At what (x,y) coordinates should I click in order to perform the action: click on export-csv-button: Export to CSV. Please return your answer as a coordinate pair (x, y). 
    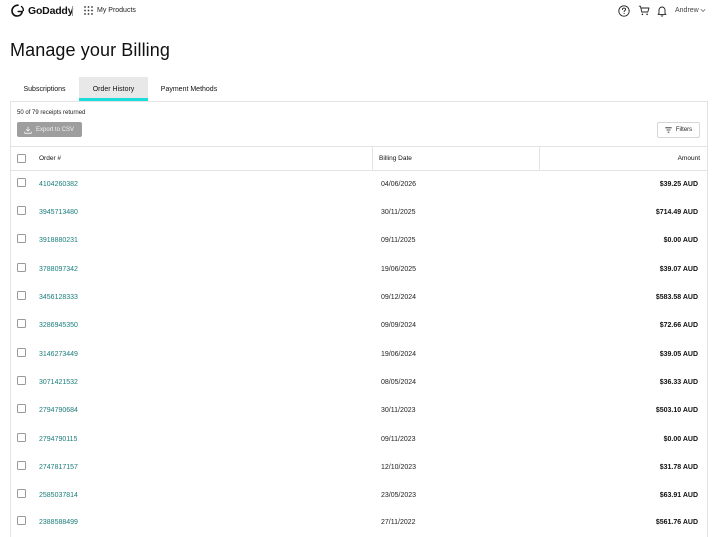
    Looking at the image, I should click on (49, 129).